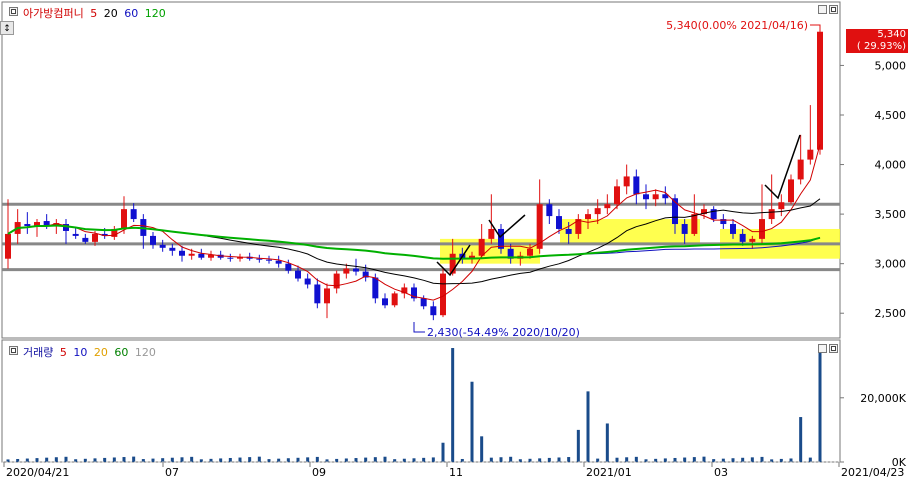  What do you see at coordinates (100, 352) in the screenshot?
I see `legend-v20: 20` at bounding box center [100, 352].